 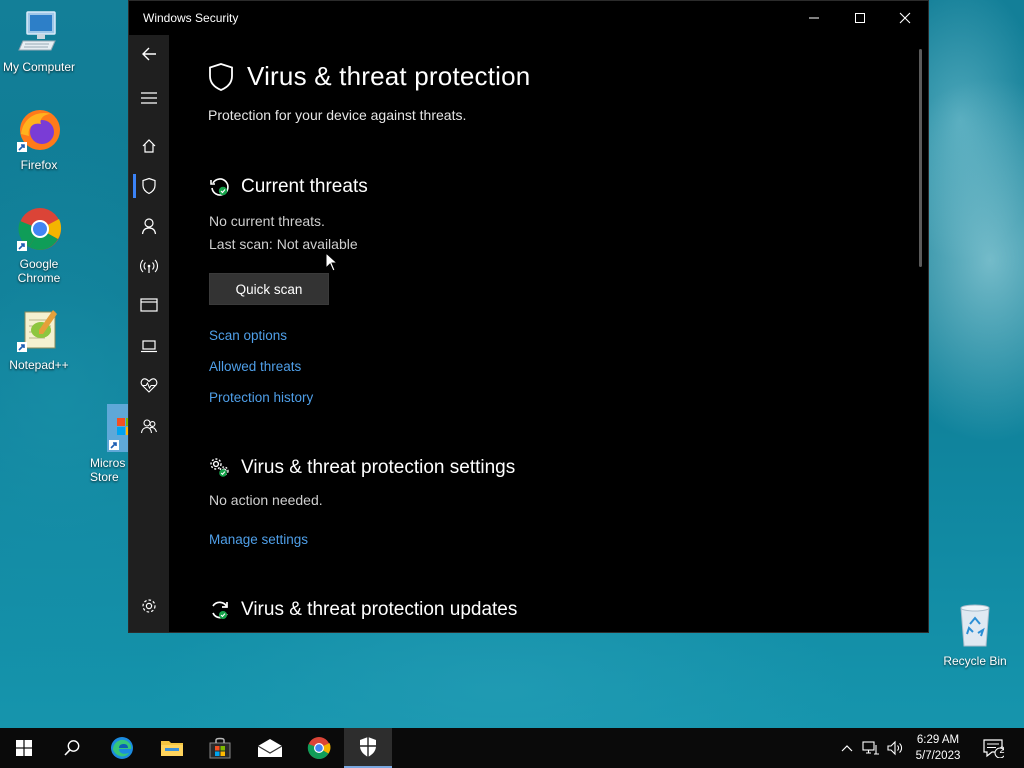 What do you see at coordinates (39, 365) in the screenshot?
I see `desktop-icon-label: Notepad++` at bounding box center [39, 365].